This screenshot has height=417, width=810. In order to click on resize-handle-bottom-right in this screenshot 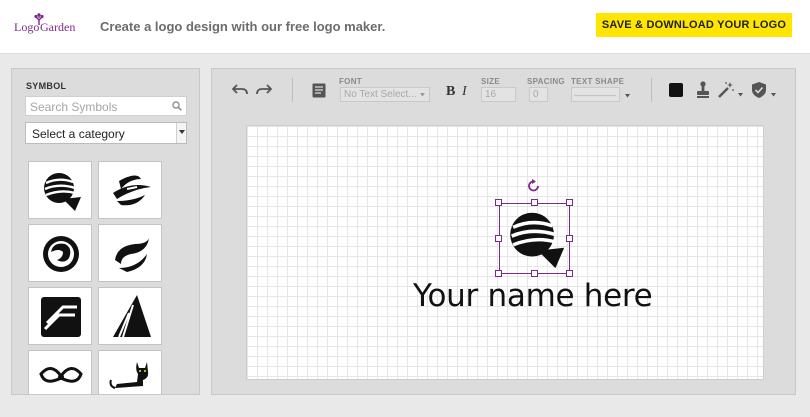, I will do `click(569, 273)`.